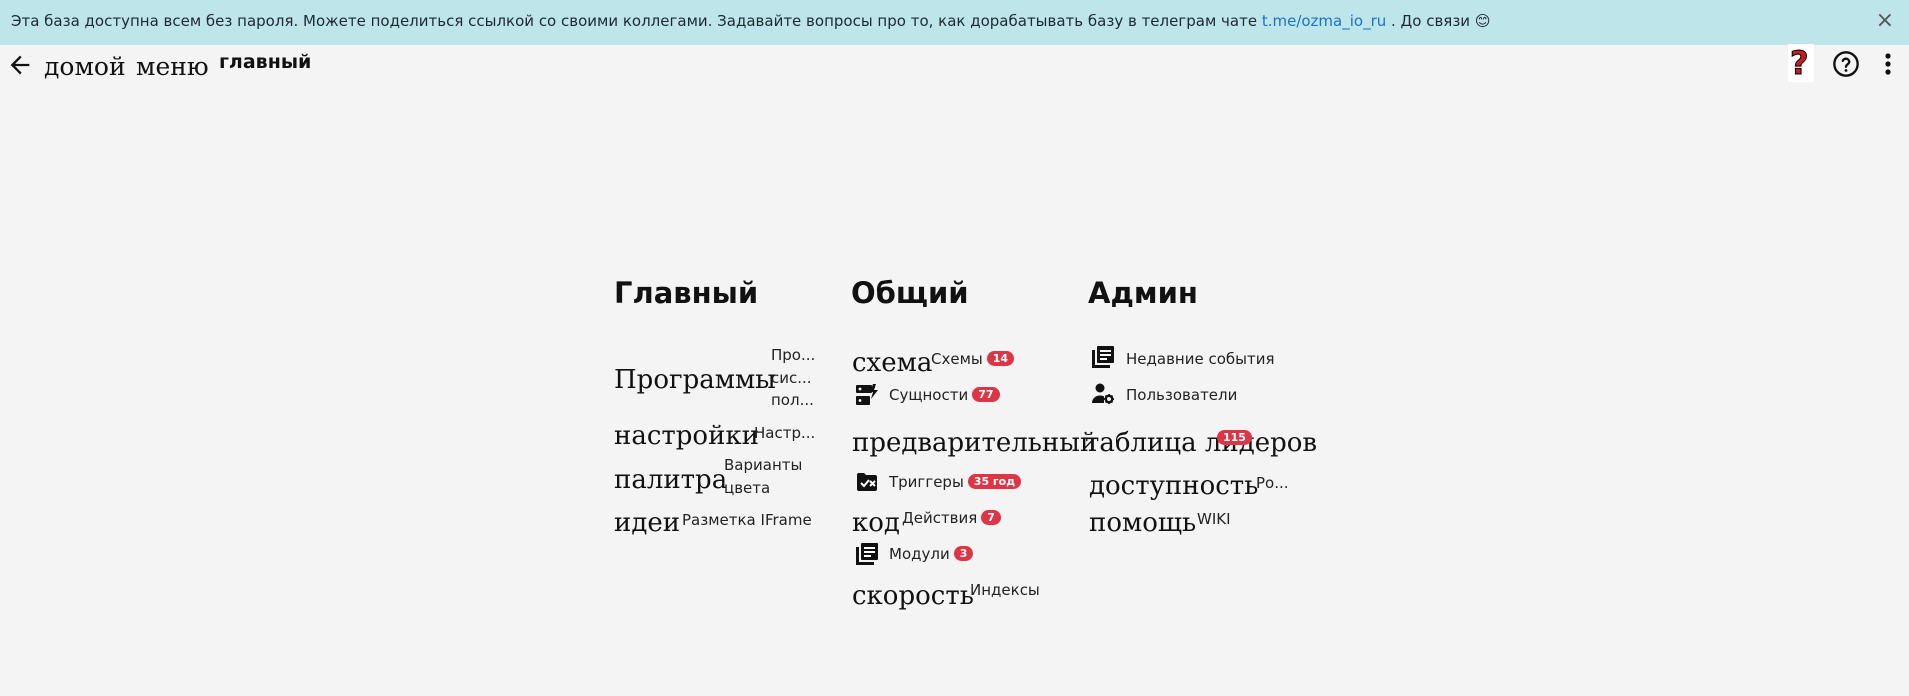 The height and width of the screenshot is (696, 1909). I want to click on recent-events-link: Недавние события, so click(1200, 359).